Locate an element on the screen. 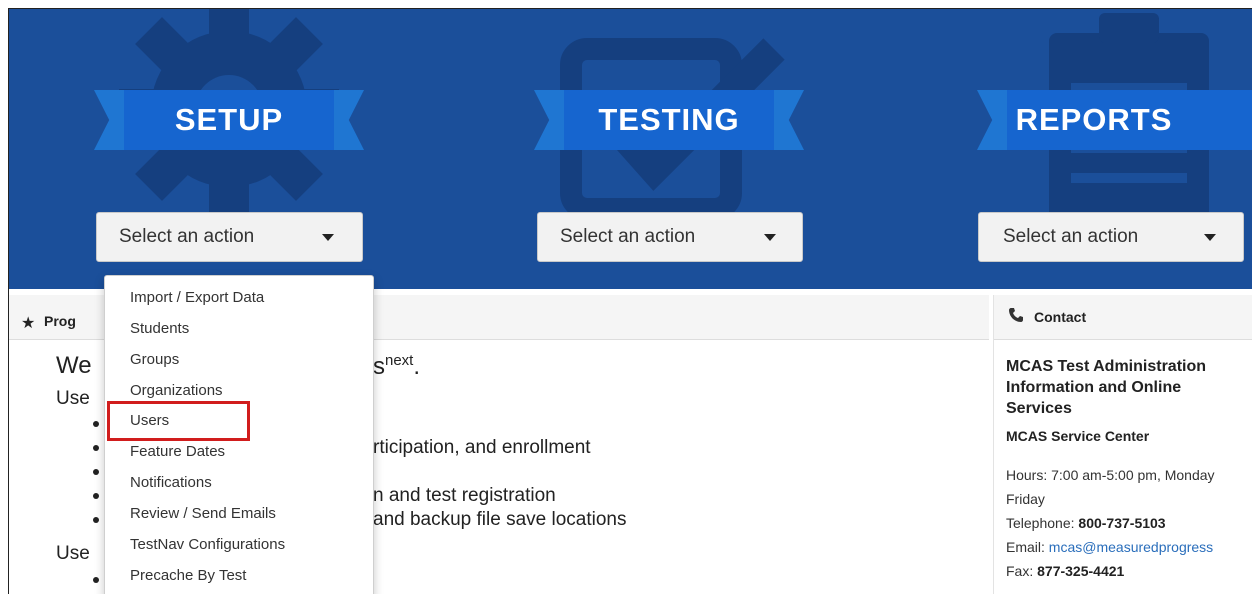 The width and height of the screenshot is (1252, 594). telephone-line: Telephone: 800-737-5103 is located at coordinates (1086, 523).